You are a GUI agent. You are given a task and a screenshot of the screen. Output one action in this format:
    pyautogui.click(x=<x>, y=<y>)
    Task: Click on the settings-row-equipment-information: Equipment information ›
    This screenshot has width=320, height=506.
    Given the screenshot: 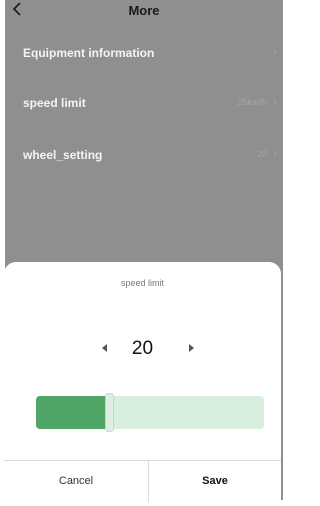 What is the action you would take?
    pyautogui.click(x=144, y=53)
    